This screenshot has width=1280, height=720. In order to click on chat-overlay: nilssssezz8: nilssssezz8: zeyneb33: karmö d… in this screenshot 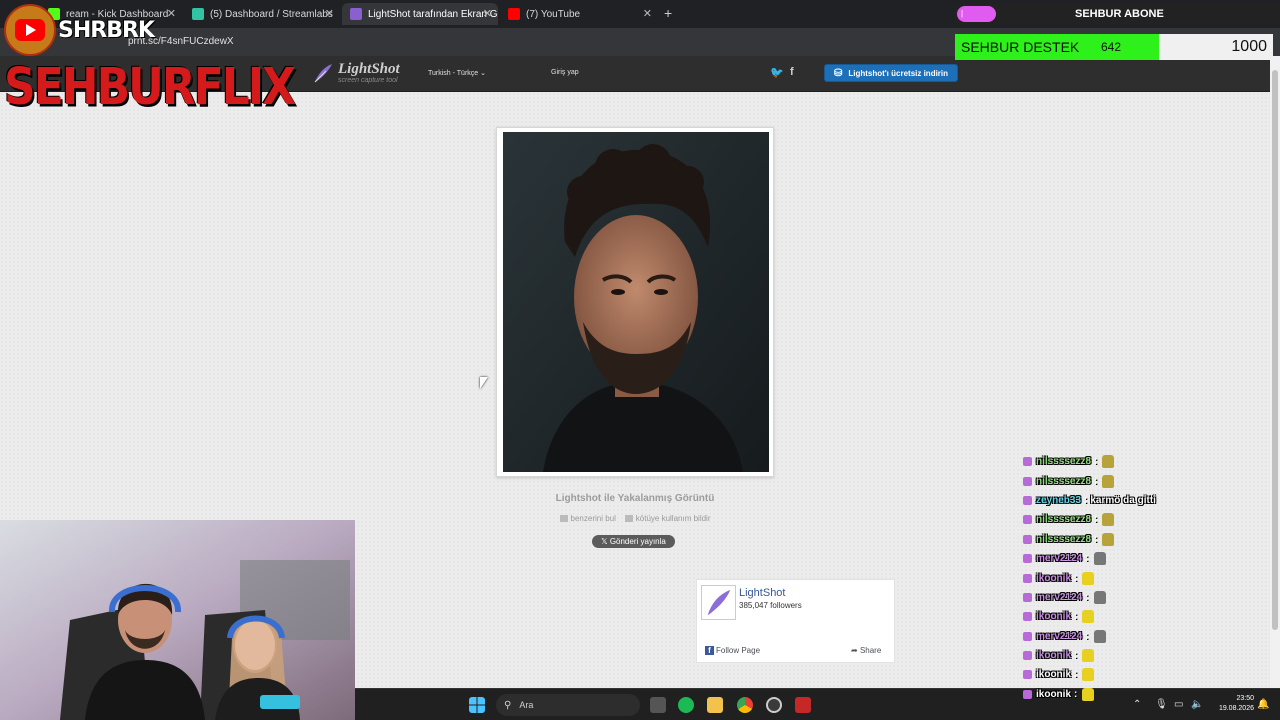, I will do `click(1140, 578)`.